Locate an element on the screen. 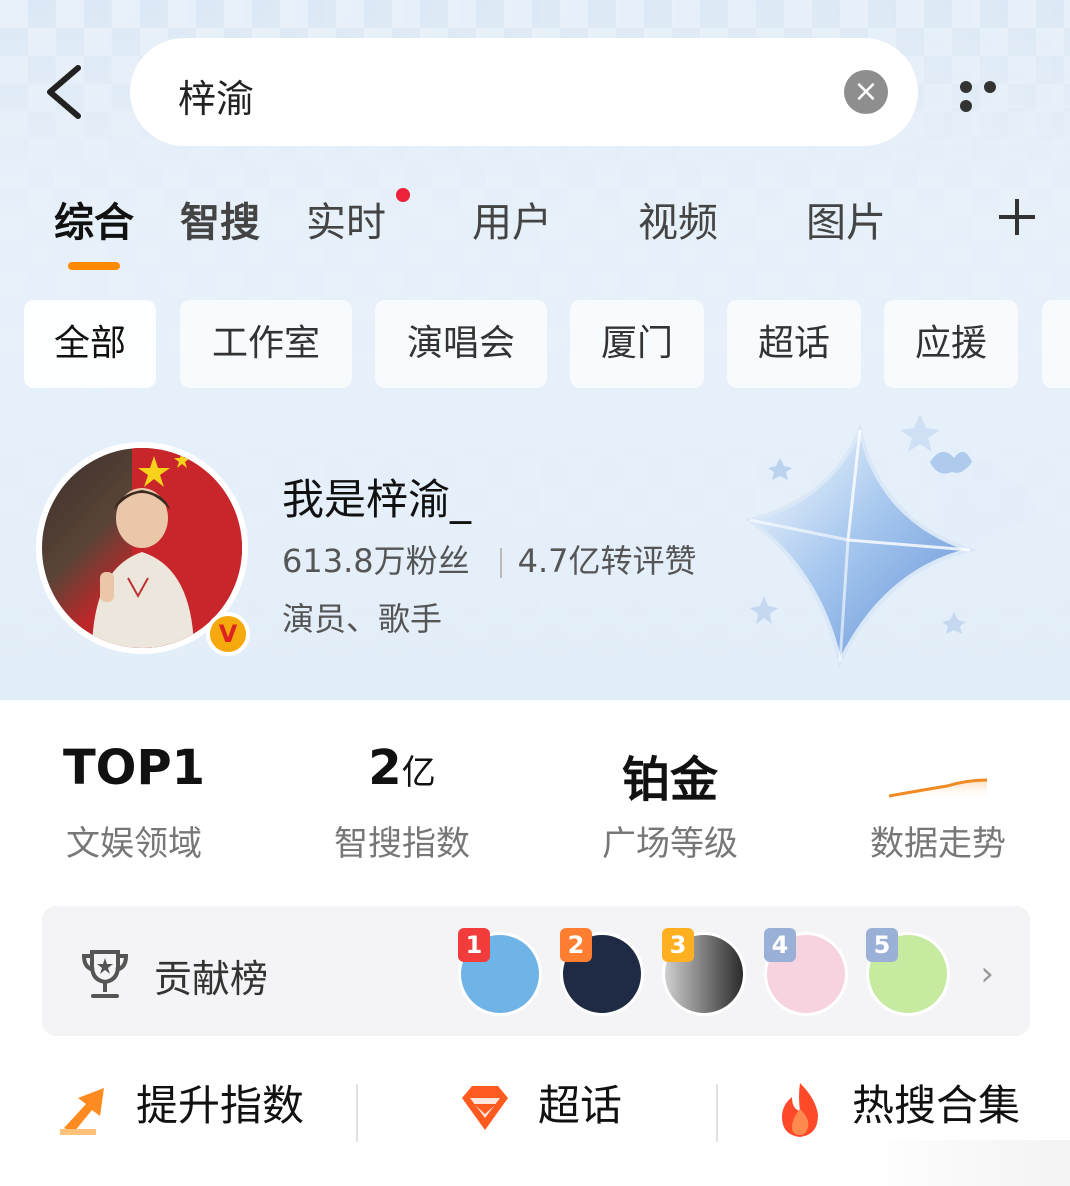  metric-level-value: 铂金 is located at coordinates (669, 780).